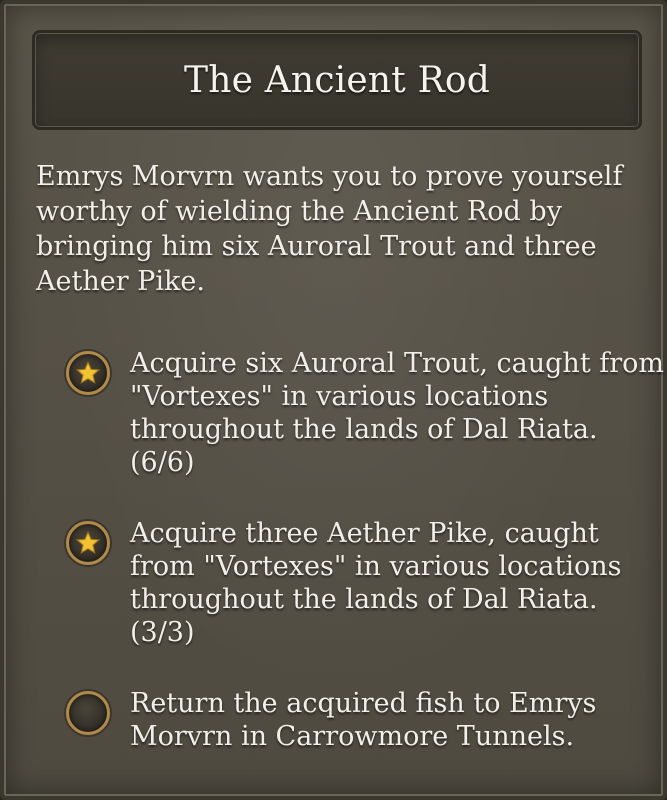 The width and height of the screenshot is (667, 800). I want to click on quest-title: The Ancient Rod, so click(337, 80).